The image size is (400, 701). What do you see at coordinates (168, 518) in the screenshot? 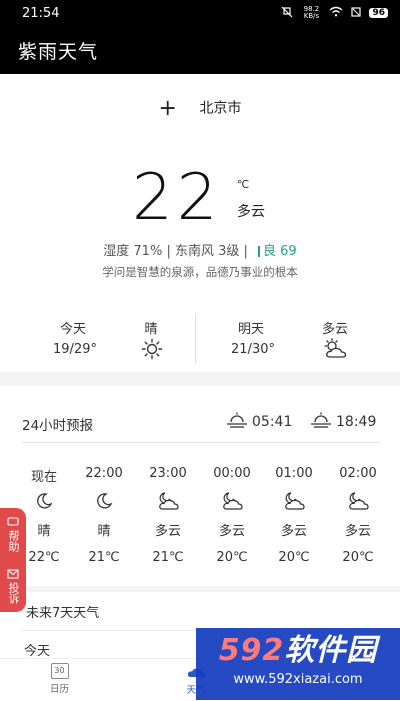
I see `hour-item: 23:00 多云 21℃` at bounding box center [168, 518].